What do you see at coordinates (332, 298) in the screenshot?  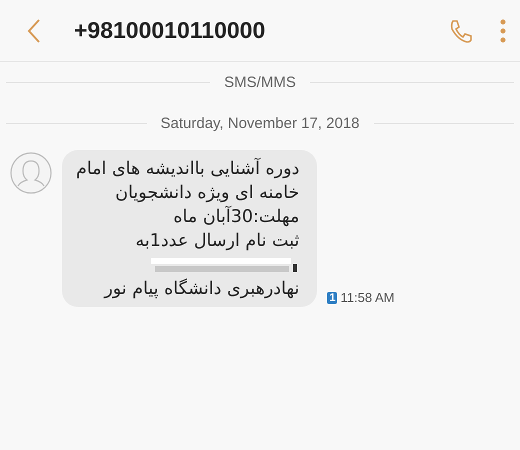 I see `sim-badge: 1` at bounding box center [332, 298].